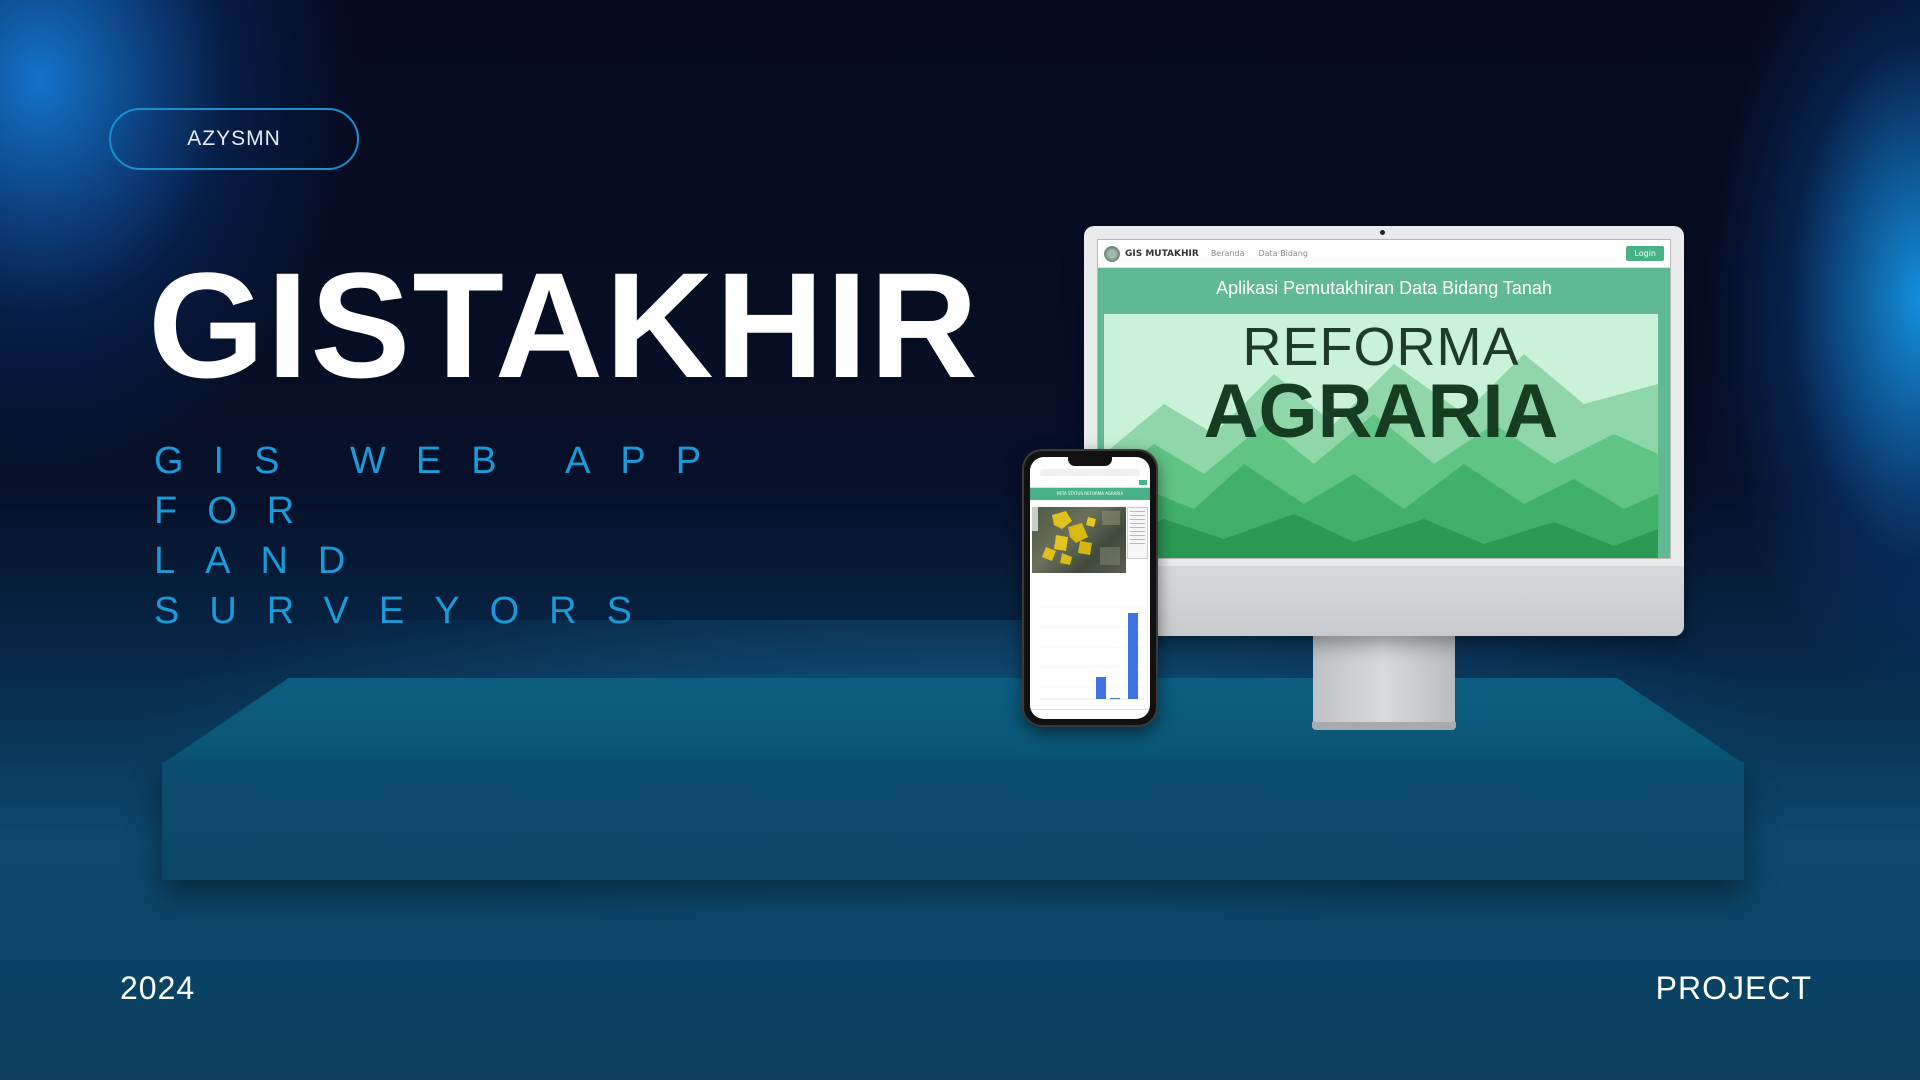  I want to click on phone-bar-chart, so click(1090, 653).